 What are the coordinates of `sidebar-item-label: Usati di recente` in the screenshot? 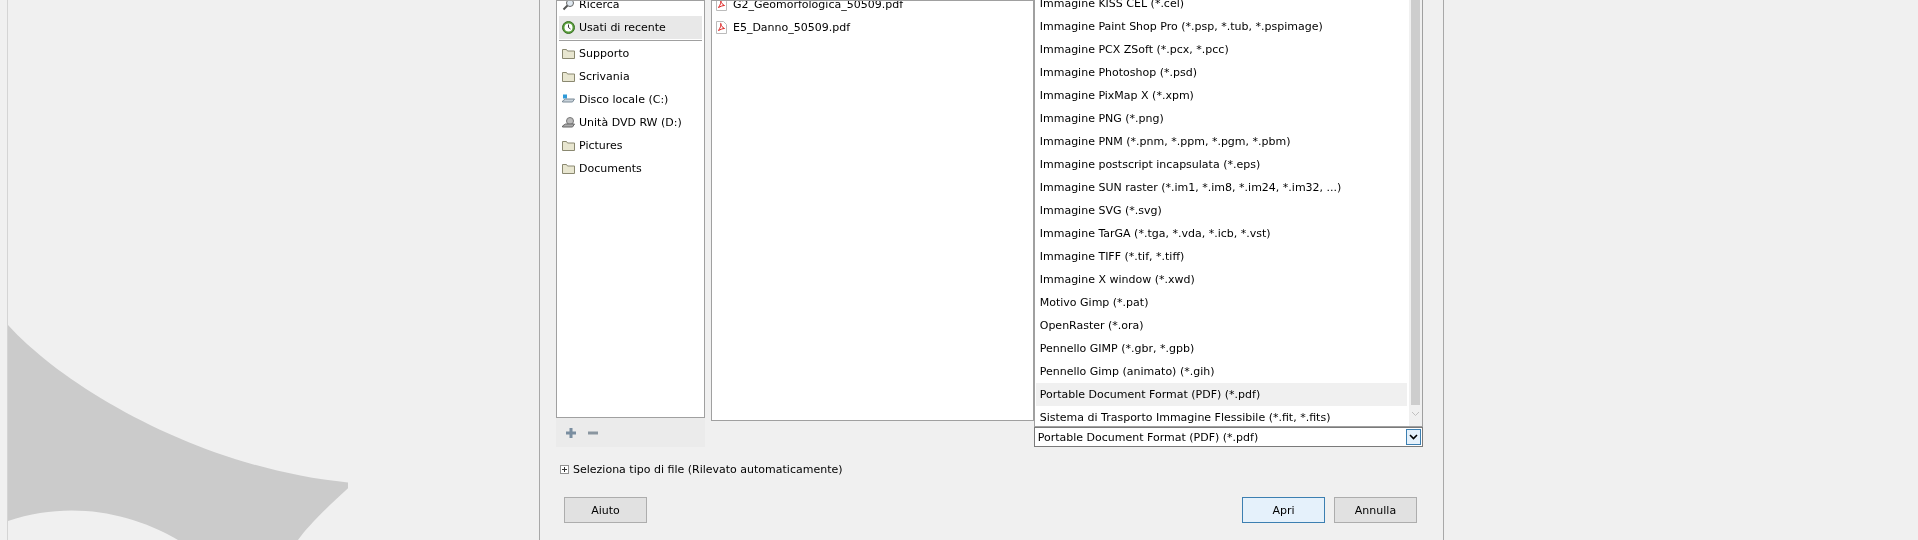 It's located at (622, 27).